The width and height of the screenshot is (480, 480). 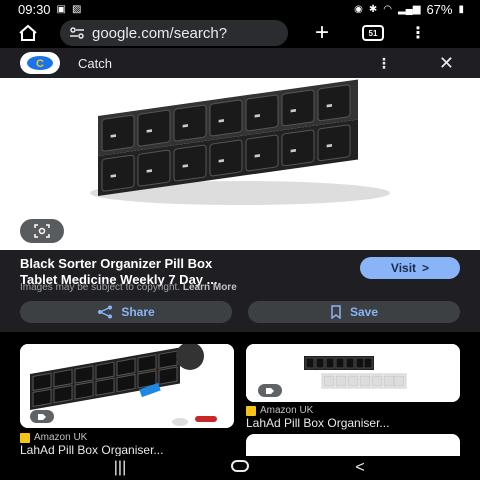 What do you see at coordinates (120, 468) in the screenshot?
I see `recent-apps-icon: |||` at bounding box center [120, 468].